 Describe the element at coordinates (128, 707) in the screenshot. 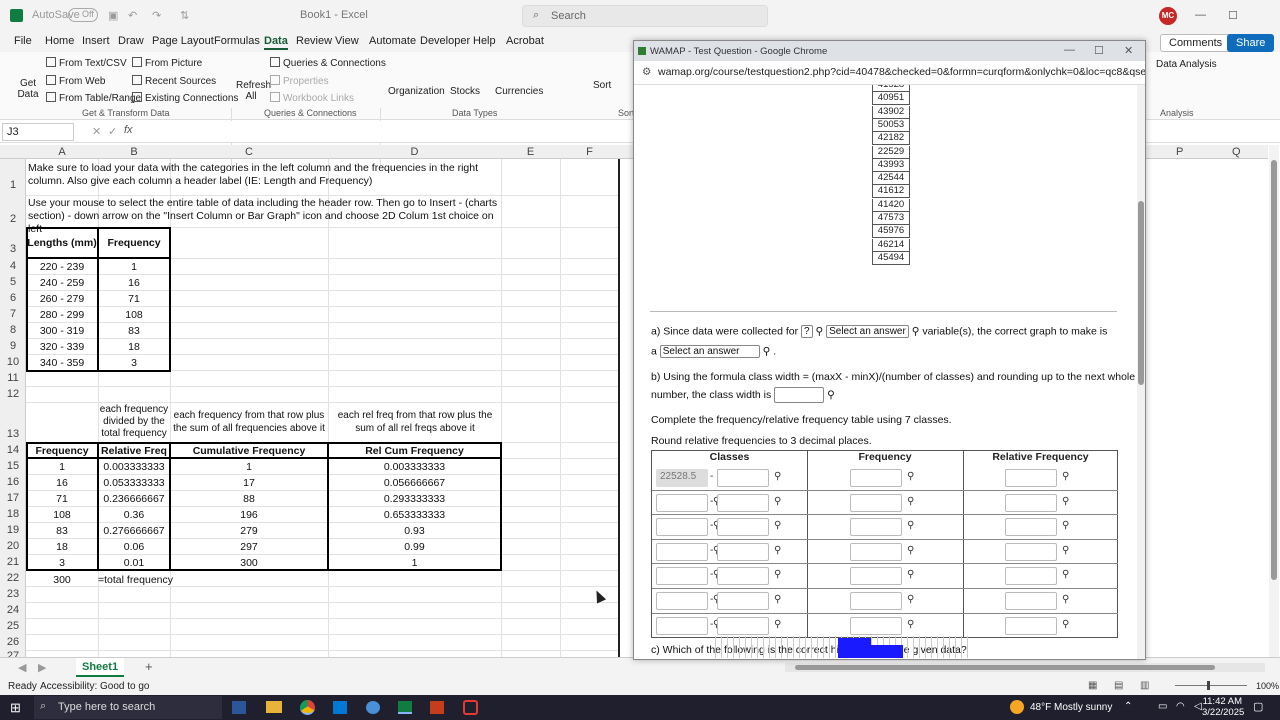

I see `taskbar-search: ⌕ Type here to search` at that location.